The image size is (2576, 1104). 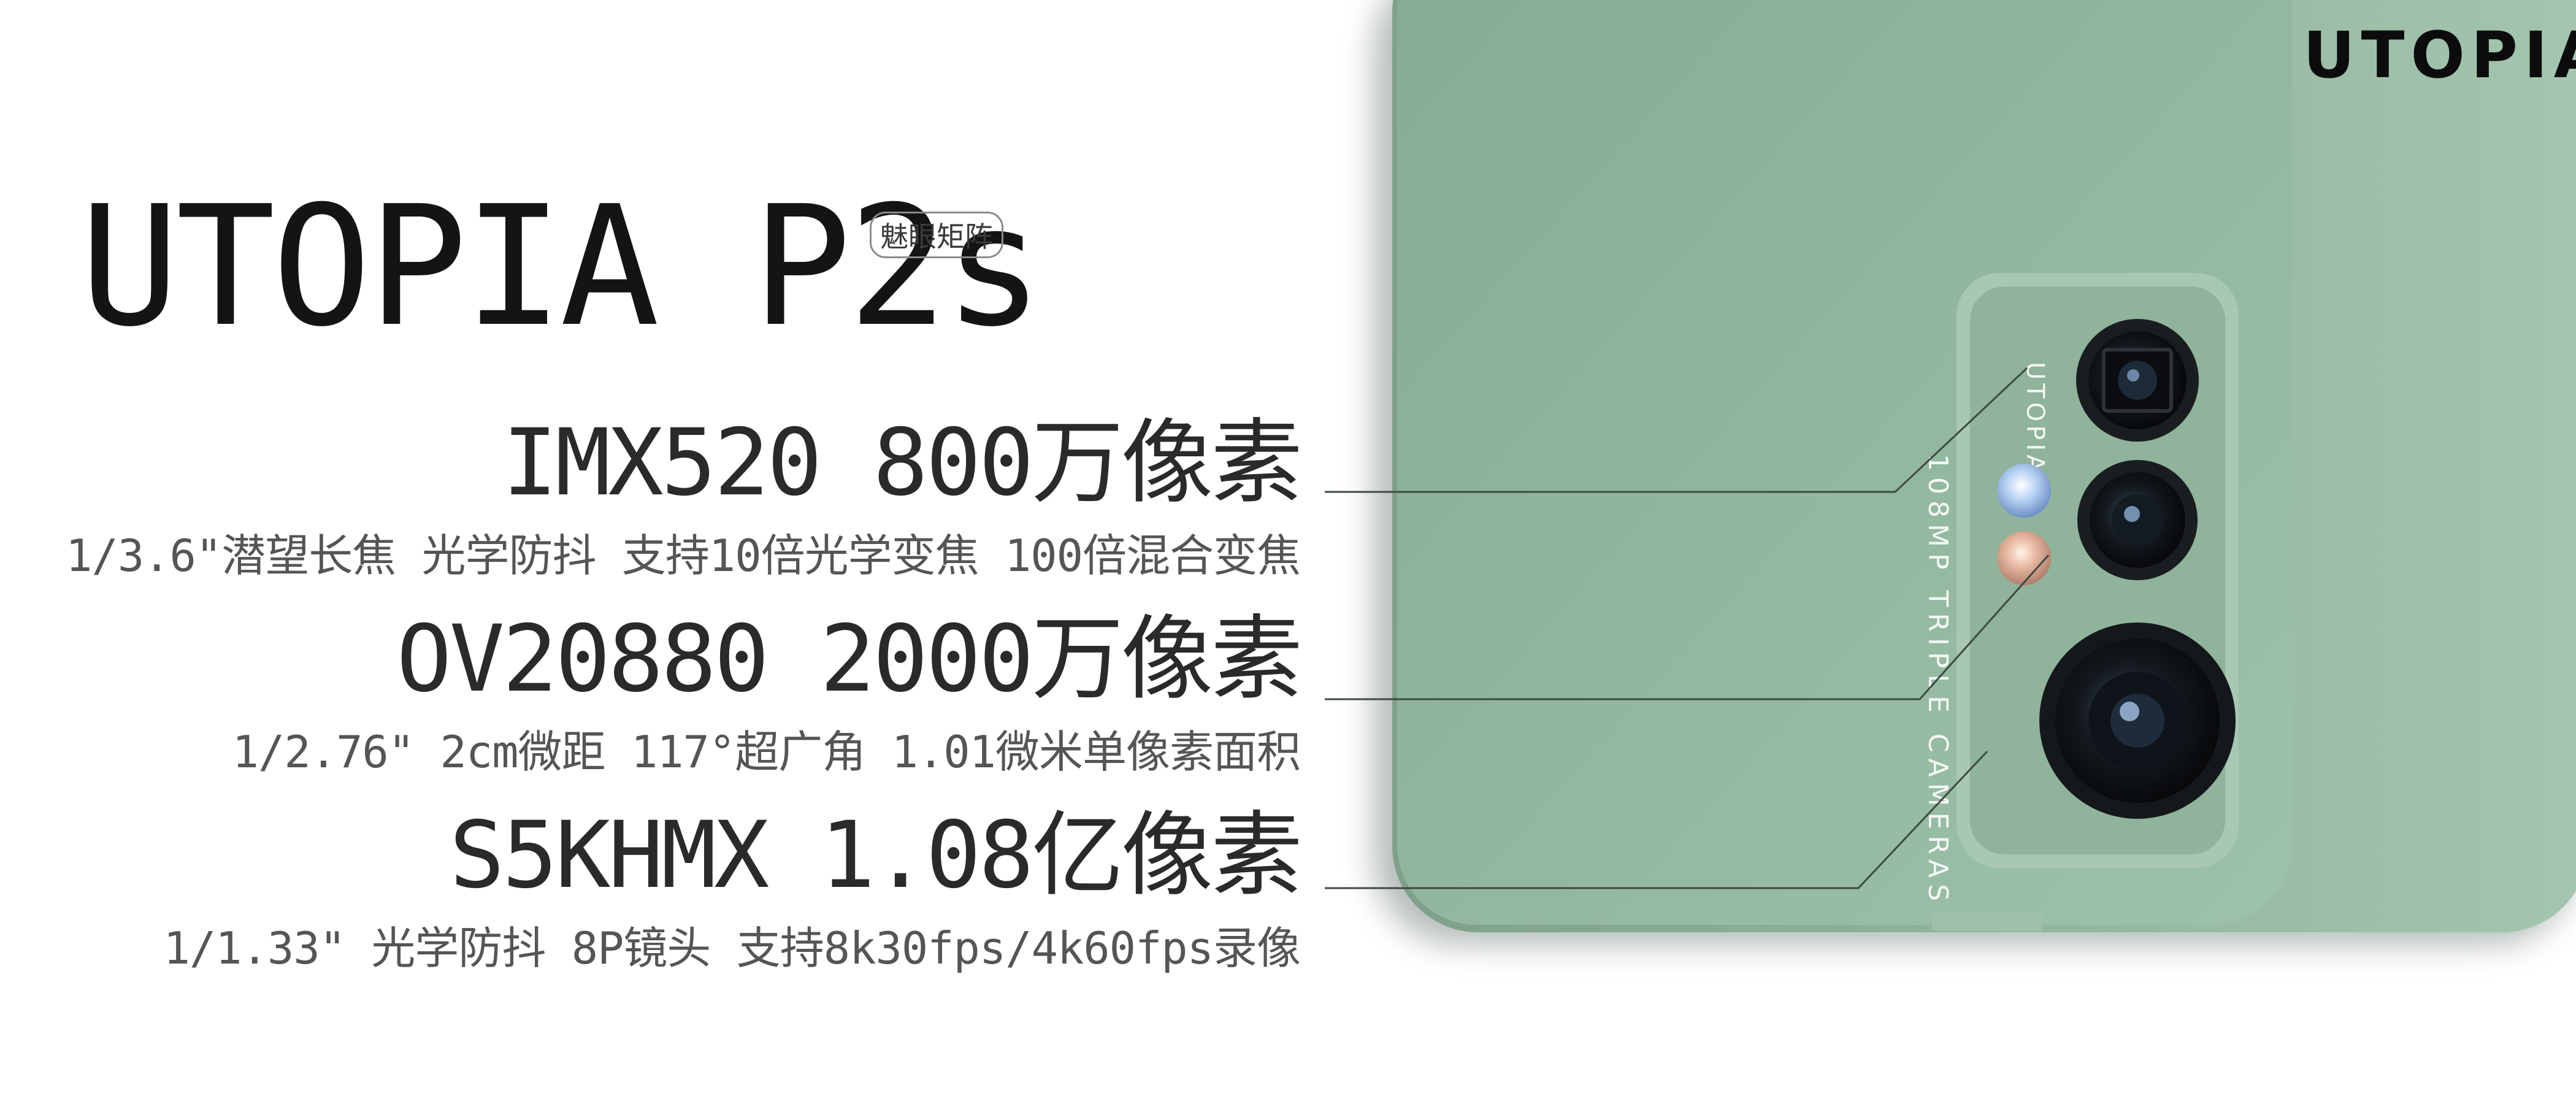 What do you see at coordinates (2439, 55) in the screenshot?
I see `utopia-logo-icon: UTOPIA` at bounding box center [2439, 55].